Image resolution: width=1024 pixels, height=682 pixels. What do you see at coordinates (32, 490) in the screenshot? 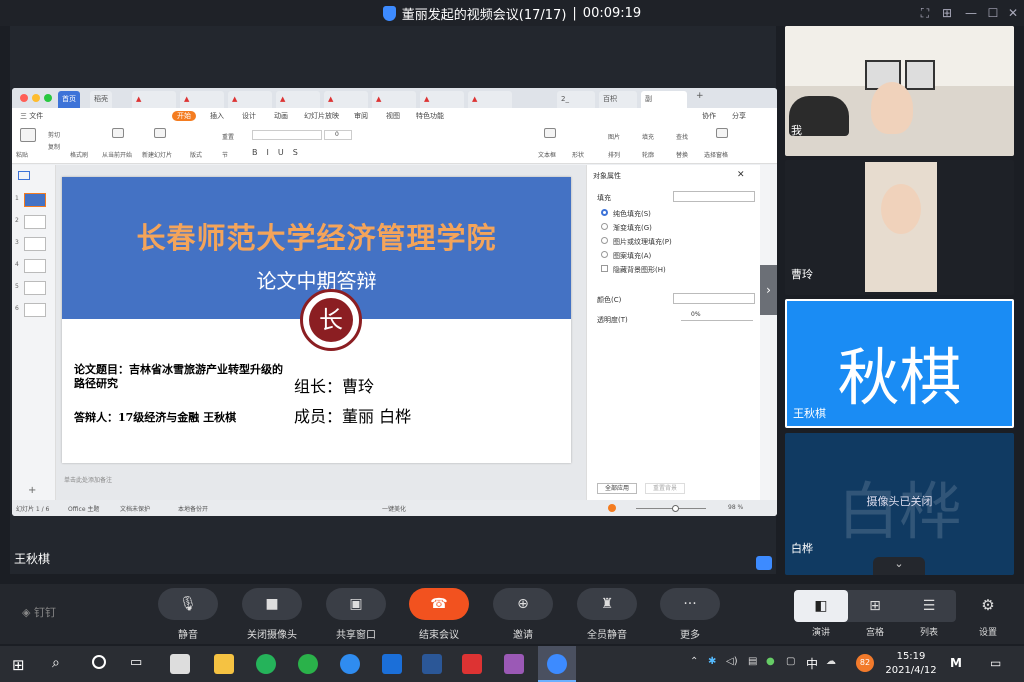
I see `add-slide-button: +` at bounding box center [32, 490].